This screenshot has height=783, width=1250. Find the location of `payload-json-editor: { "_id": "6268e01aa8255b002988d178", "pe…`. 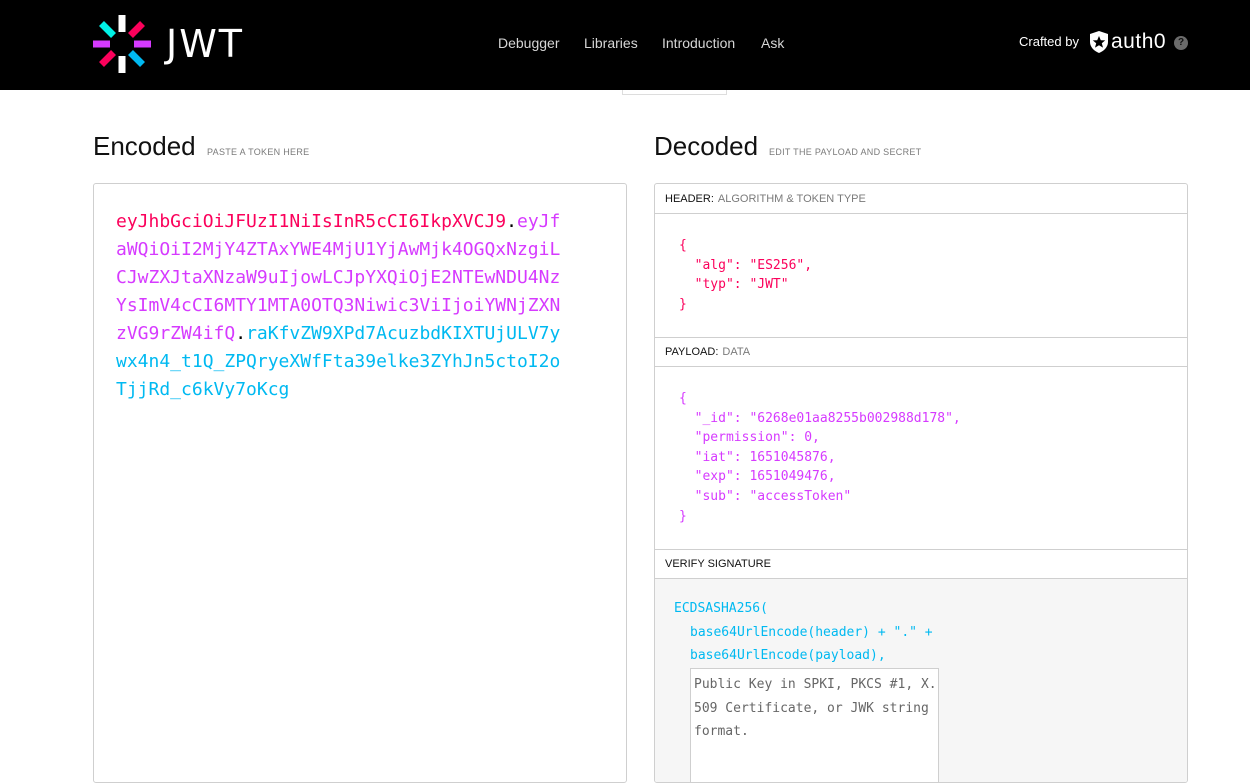

payload-json-editor: { "_id": "6268e01aa8255b002988d178", "pe… is located at coordinates (820, 457).